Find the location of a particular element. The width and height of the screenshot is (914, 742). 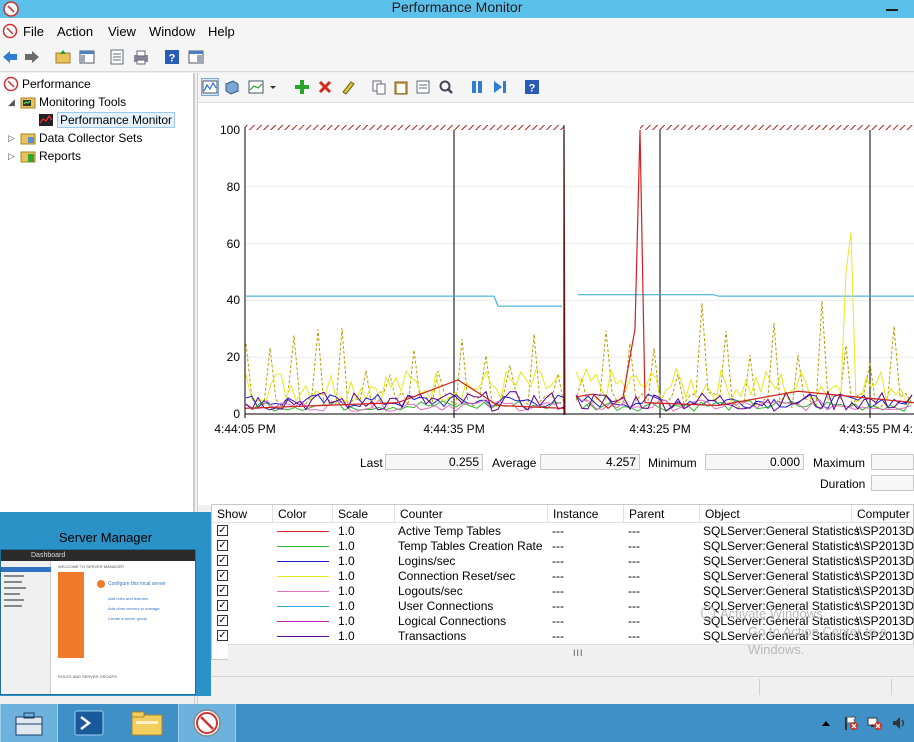

watermark-line-3: Windows. is located at coordinates (776, 649).